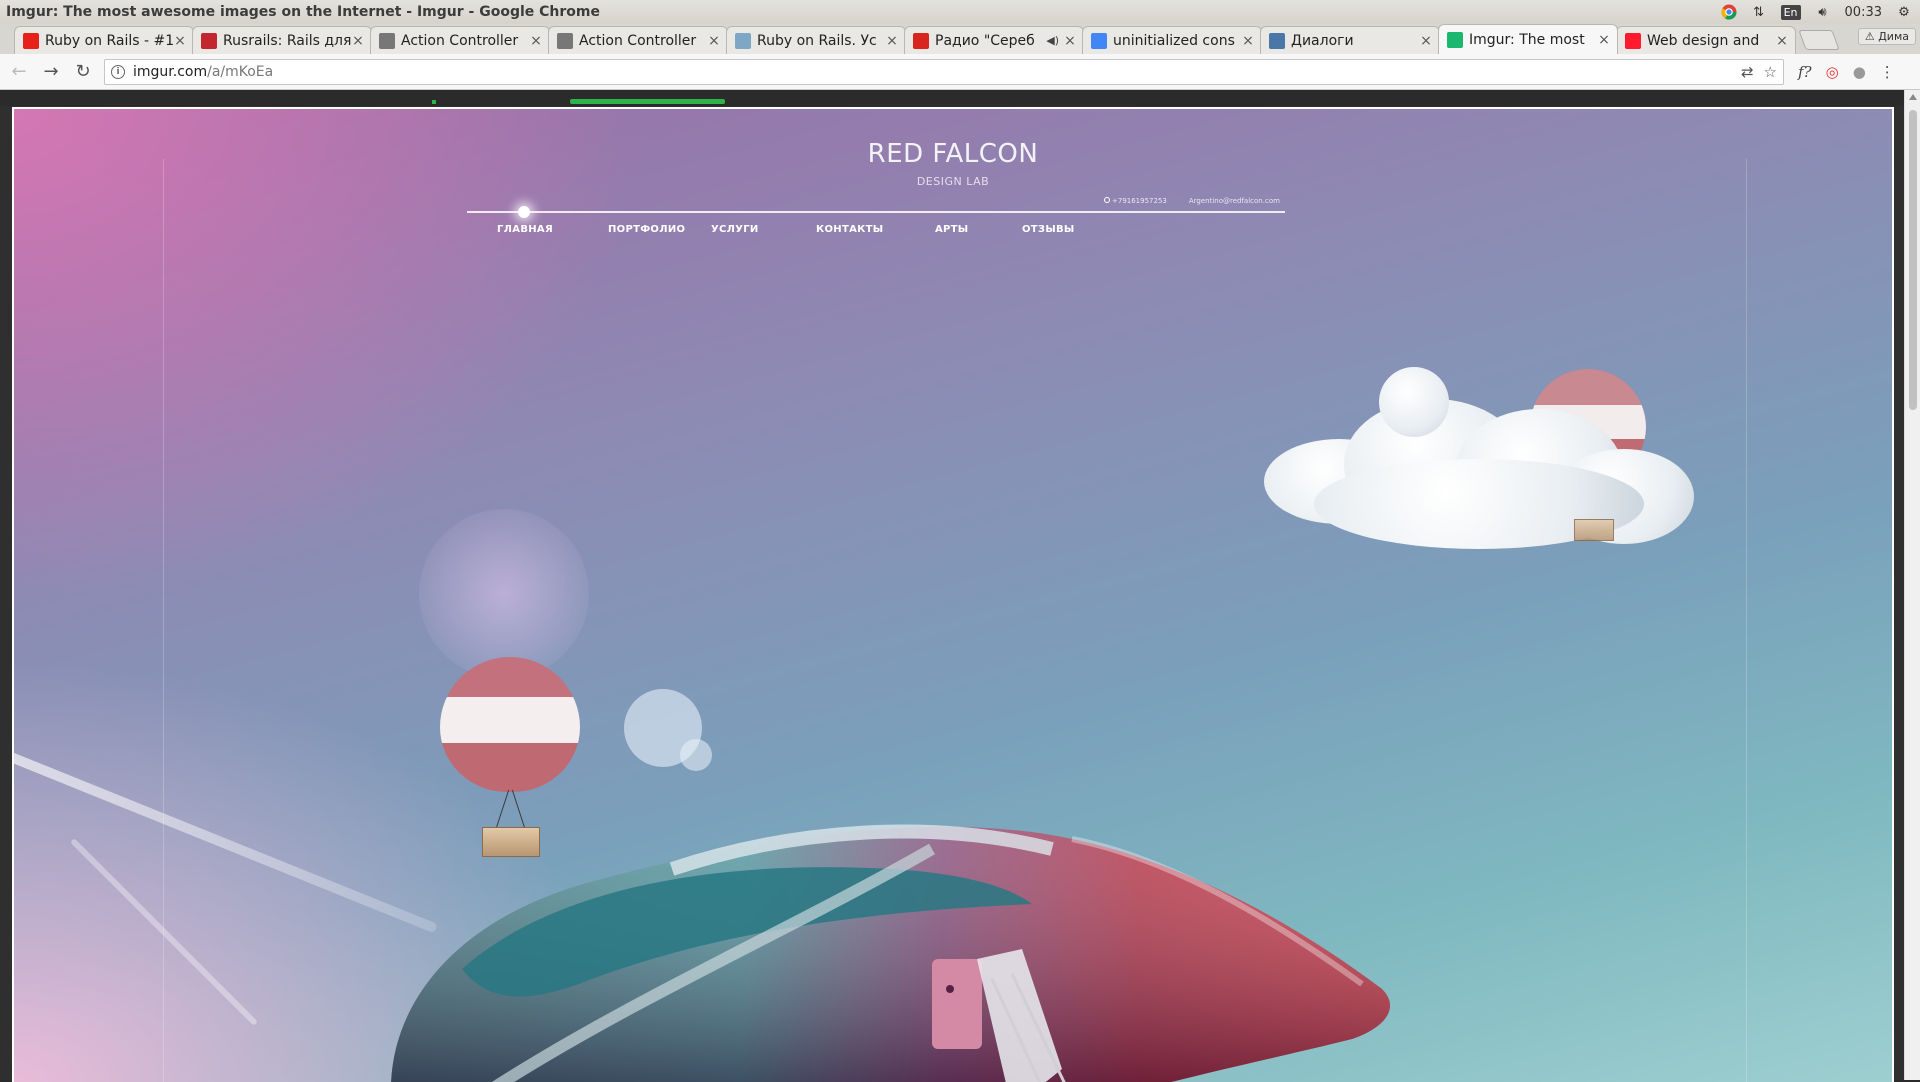  I want to click on url-path: /a/mKoEa, so click(240, 71).